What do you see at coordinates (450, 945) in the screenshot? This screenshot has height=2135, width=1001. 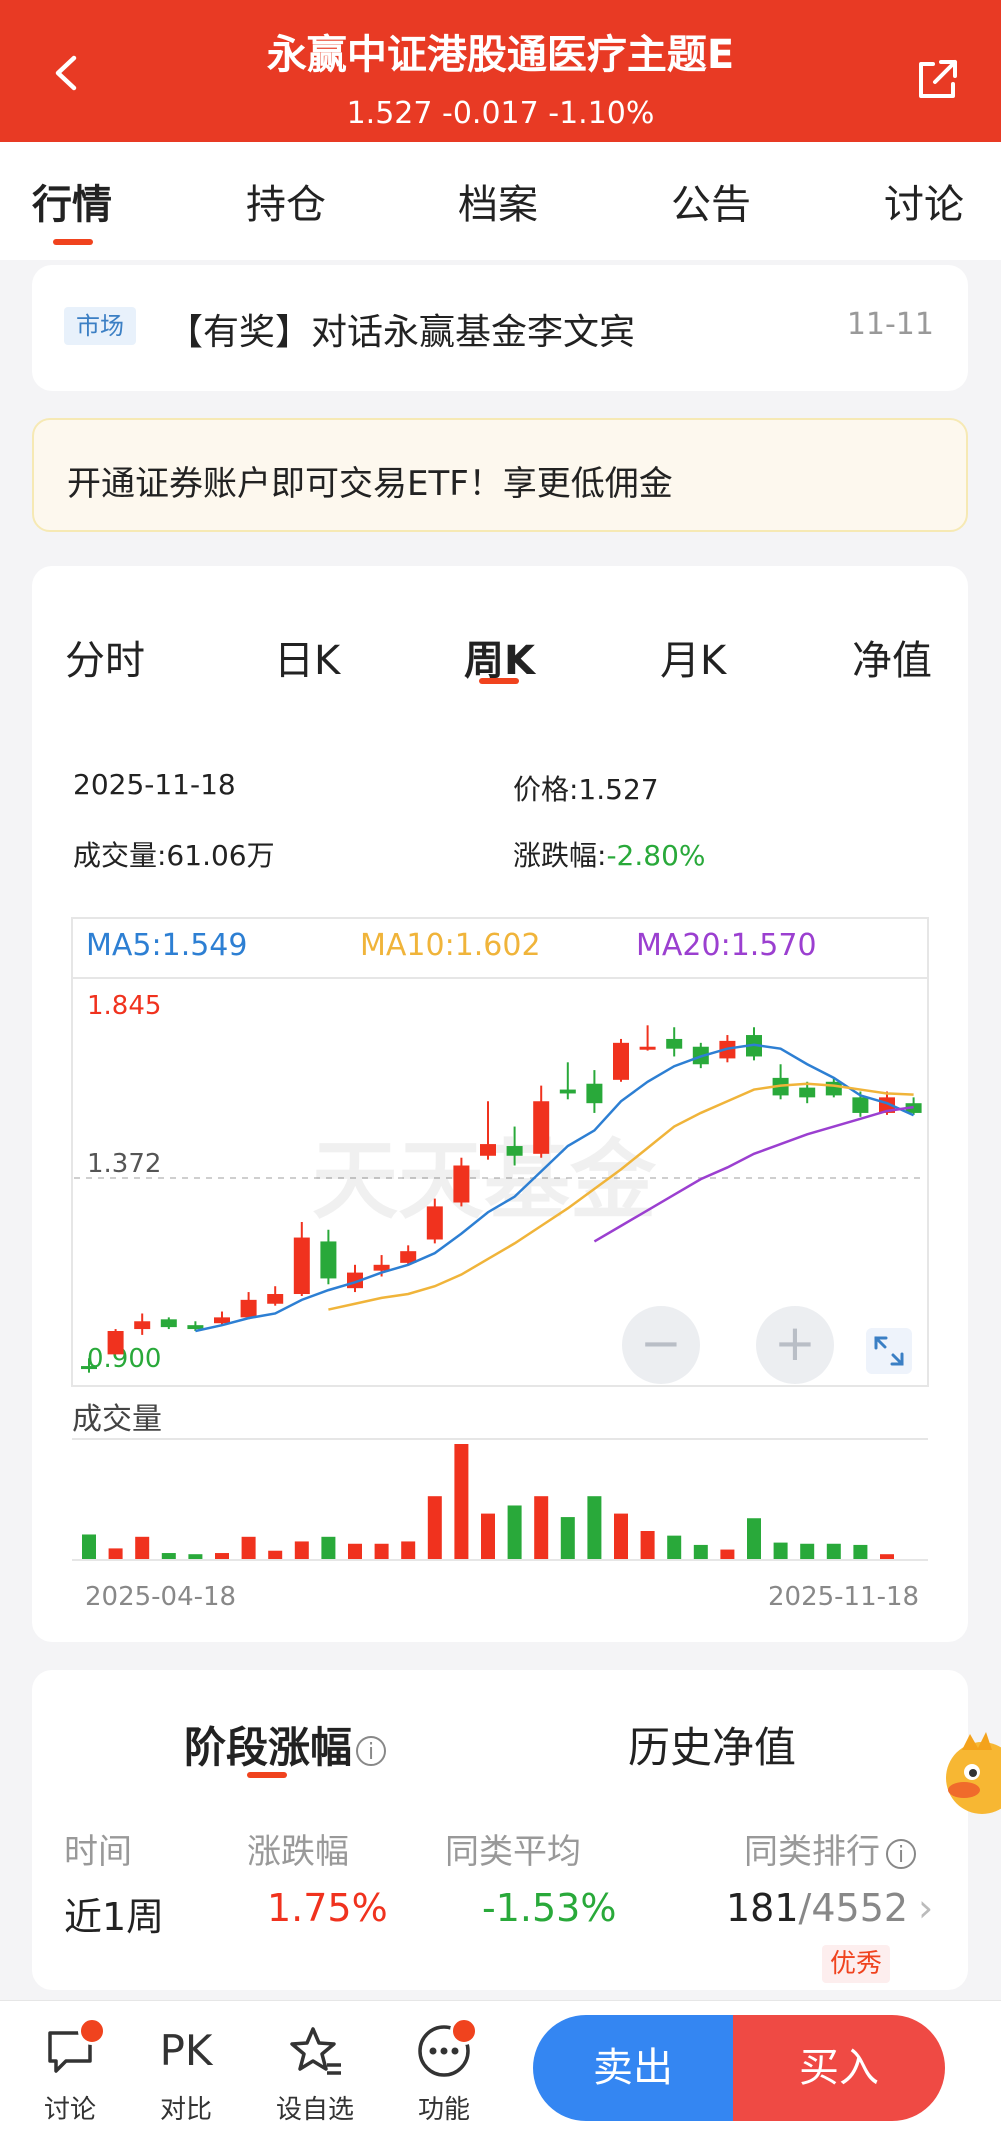 I see `ma10-label: MA10:1.602` at bounding box center [450, 945].